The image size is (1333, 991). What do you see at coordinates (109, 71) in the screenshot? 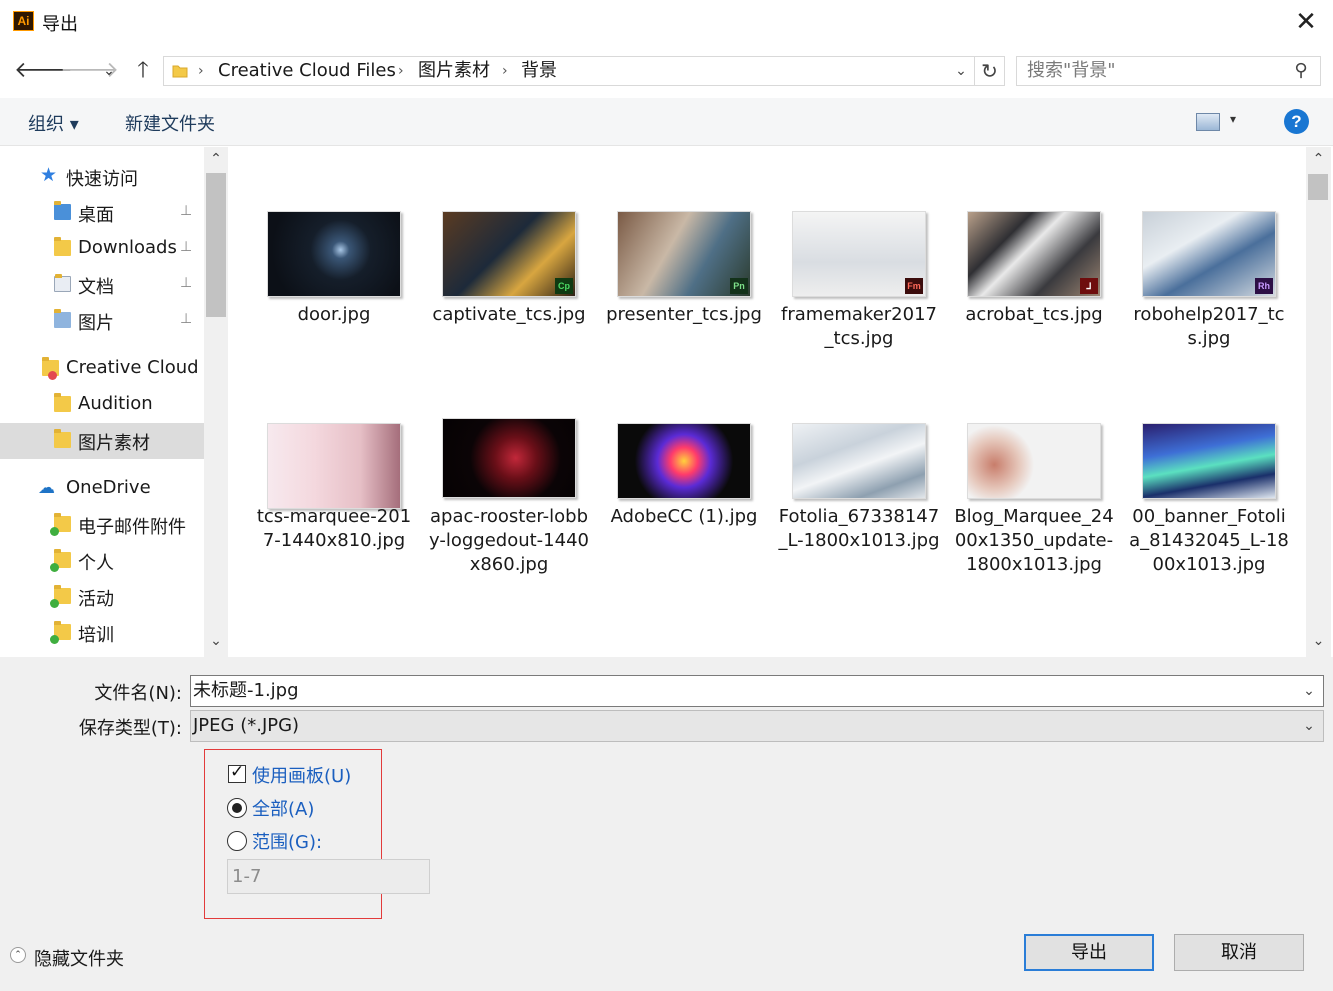
I see `recent-locations-button: ⌄` at bounding box center [109, 71].